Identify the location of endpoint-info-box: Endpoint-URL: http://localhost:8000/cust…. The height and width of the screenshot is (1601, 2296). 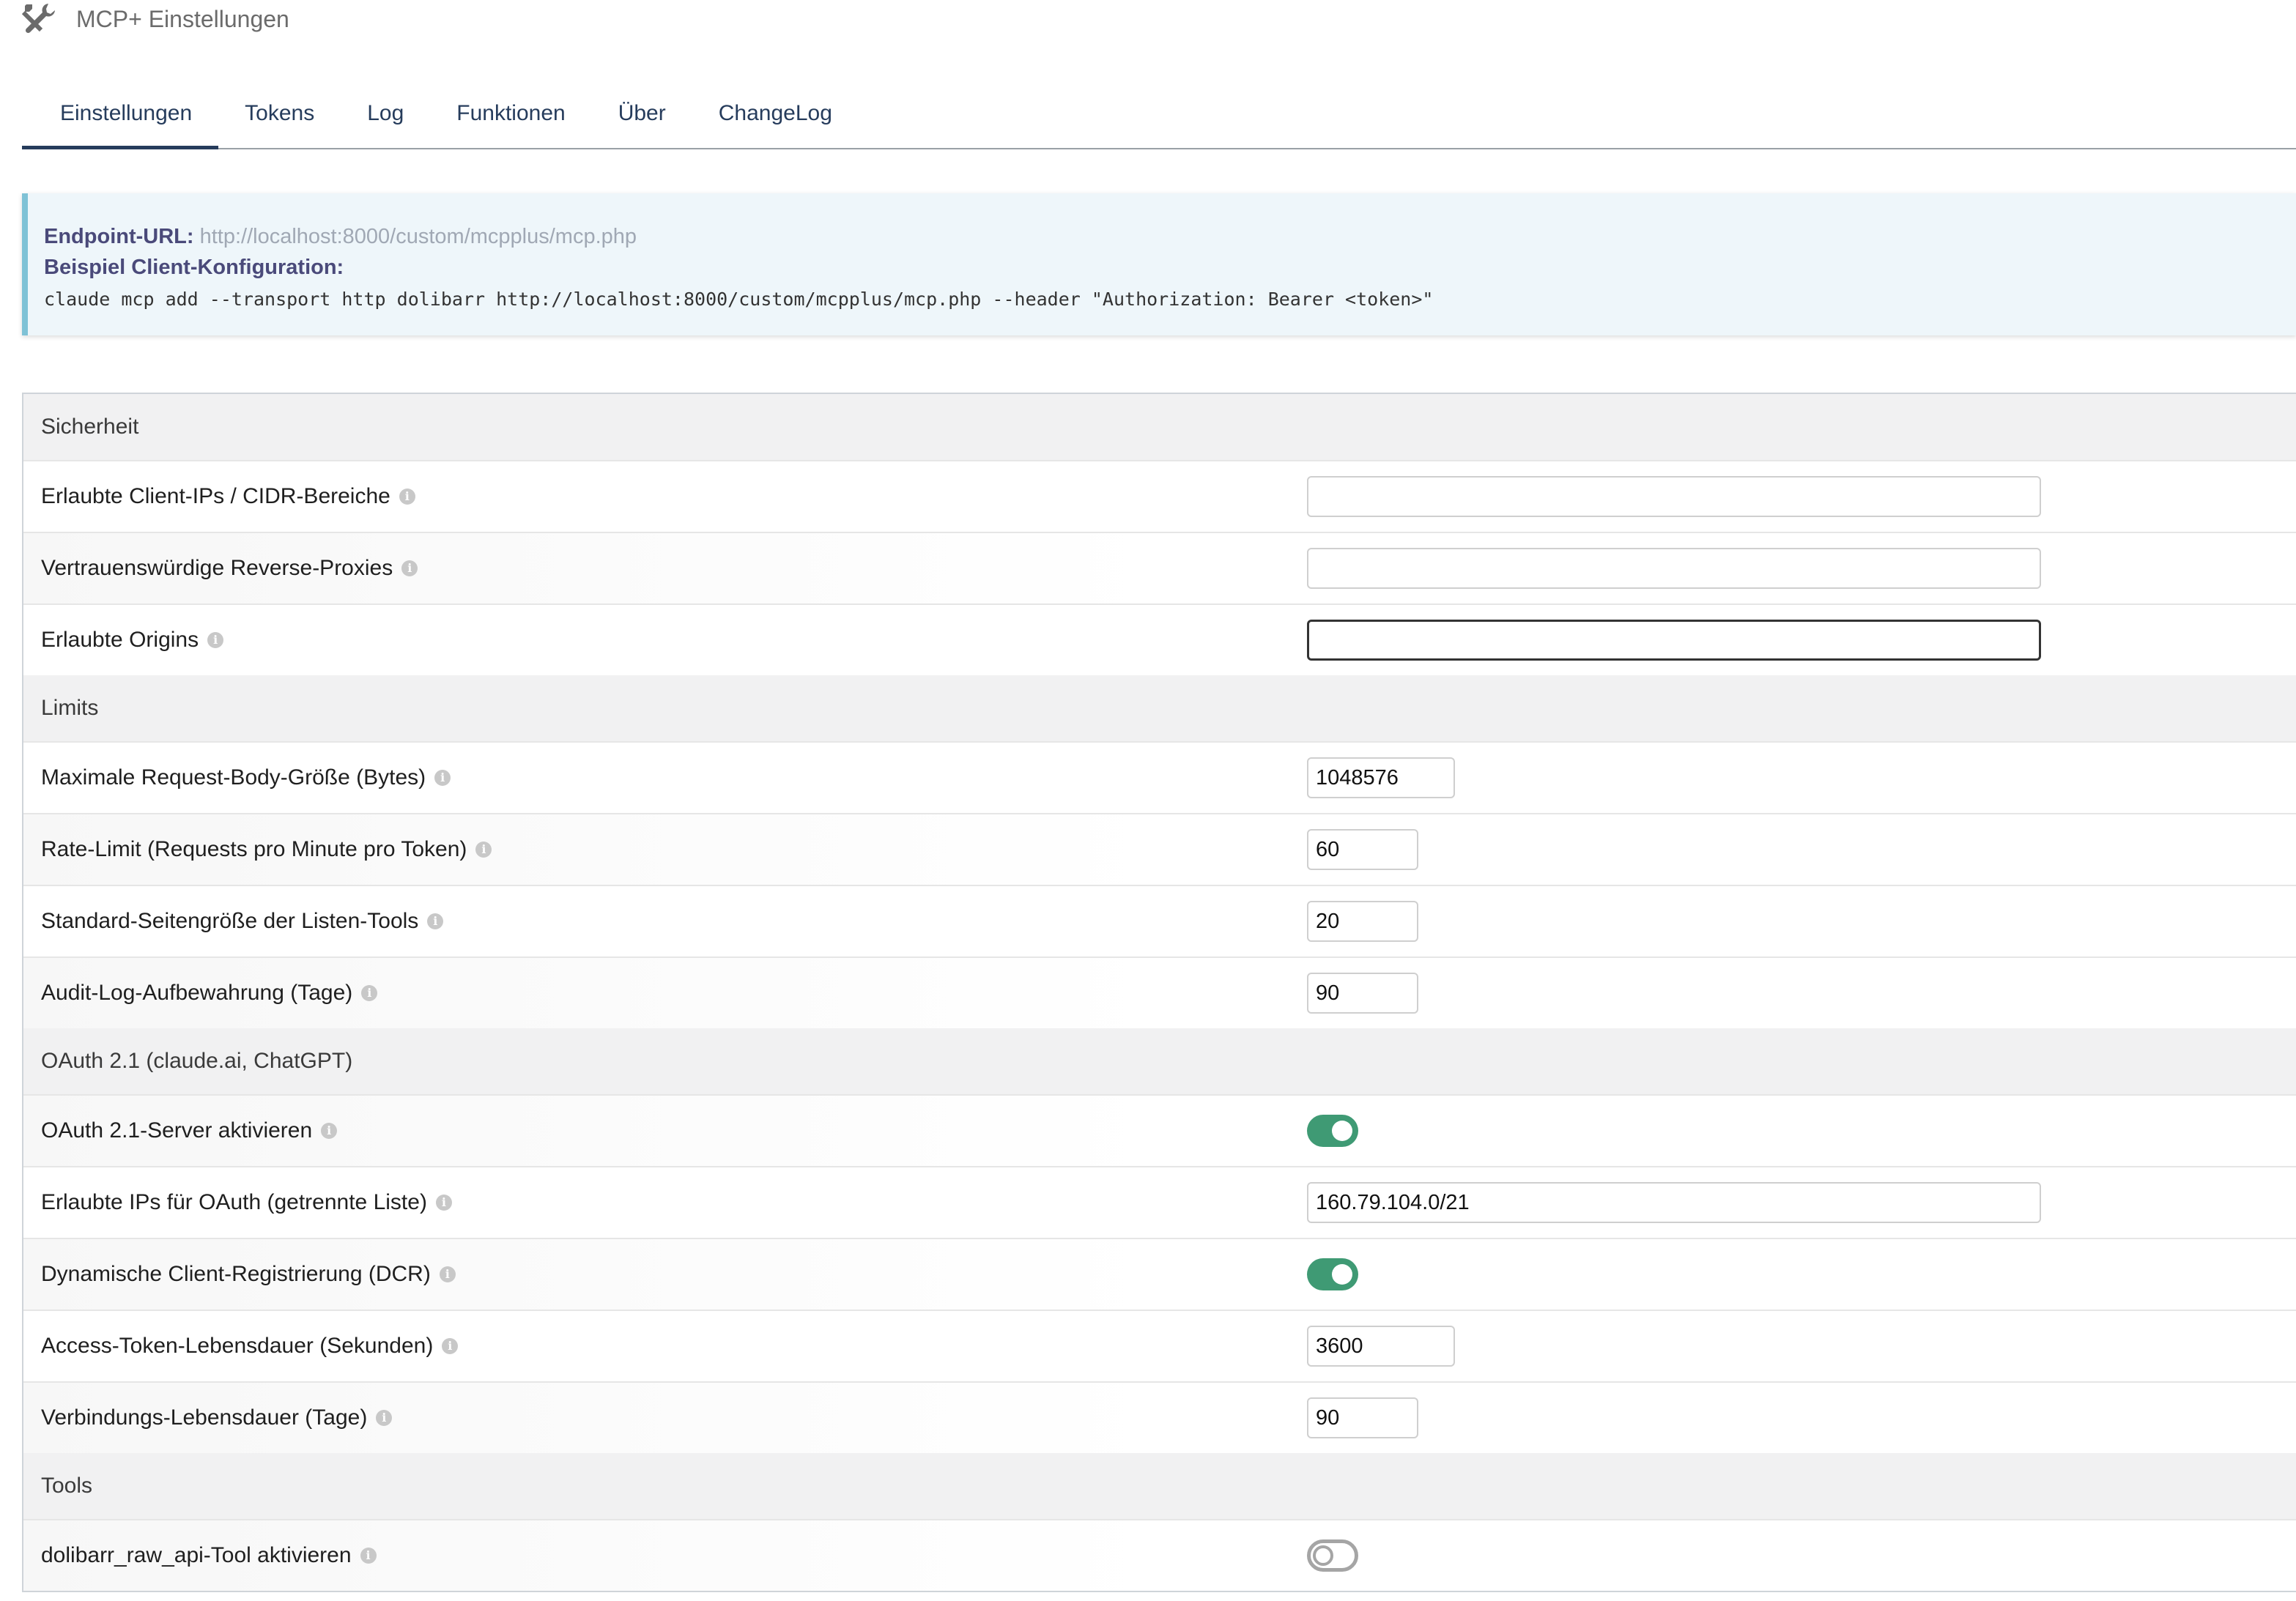
(1159, 264).